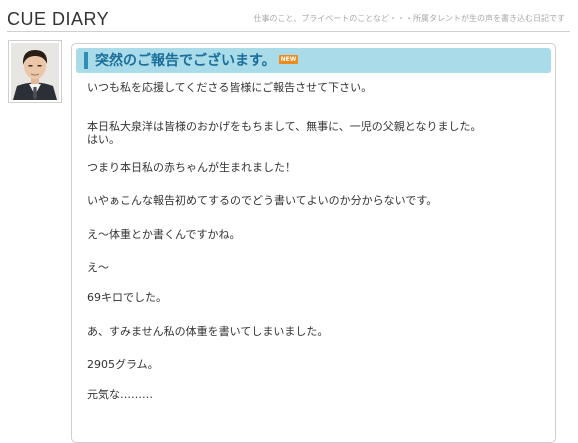 Image resolution: width=578 pixels, height=443 pixels. I want to click on author-avatar, so click(35, 71).